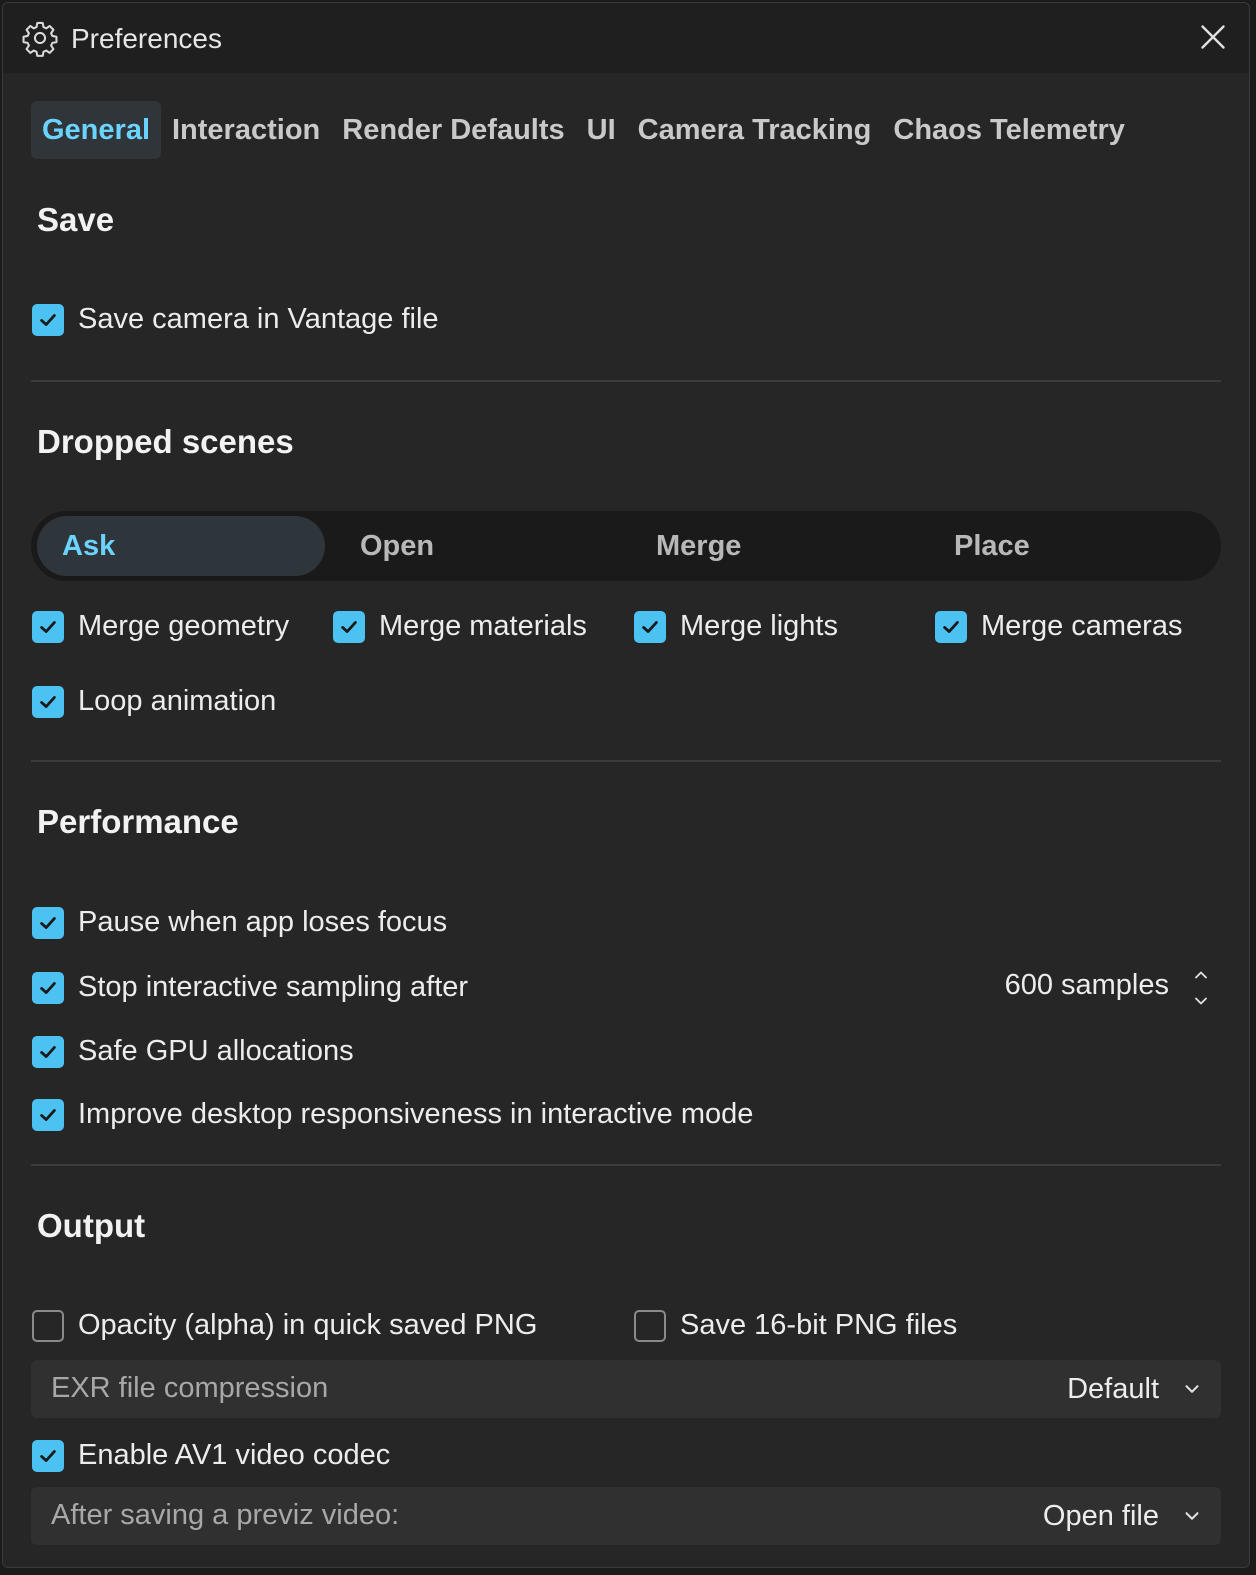  What do you see at coordinates (177, 701) in the screenshot?
I see `checkbox-label: Loop animation` at bounding box center [177, 701].